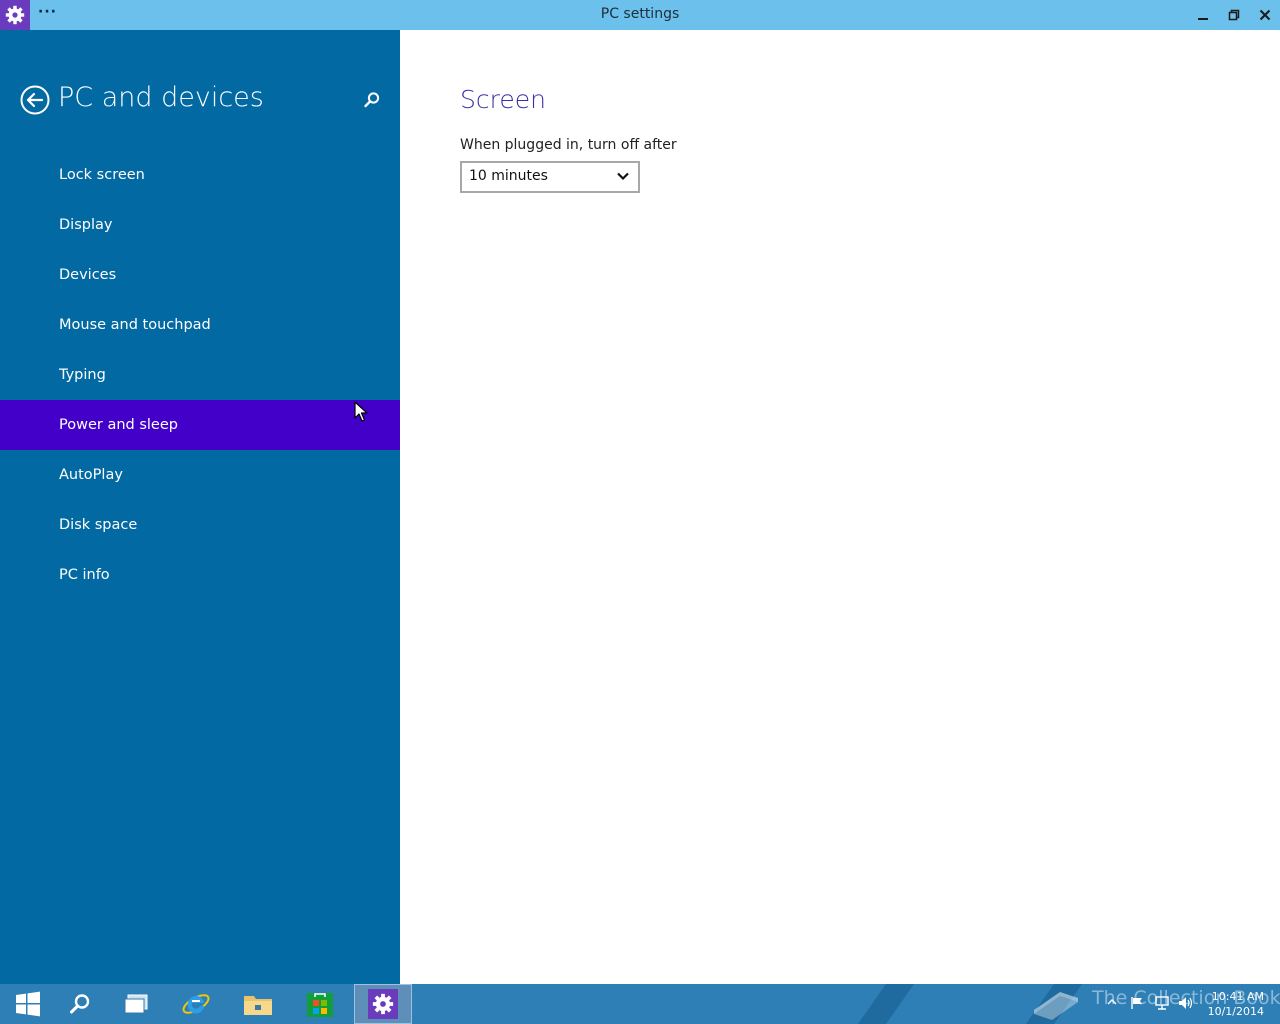  I want to click on task-view-icon, so click(136, 1004).